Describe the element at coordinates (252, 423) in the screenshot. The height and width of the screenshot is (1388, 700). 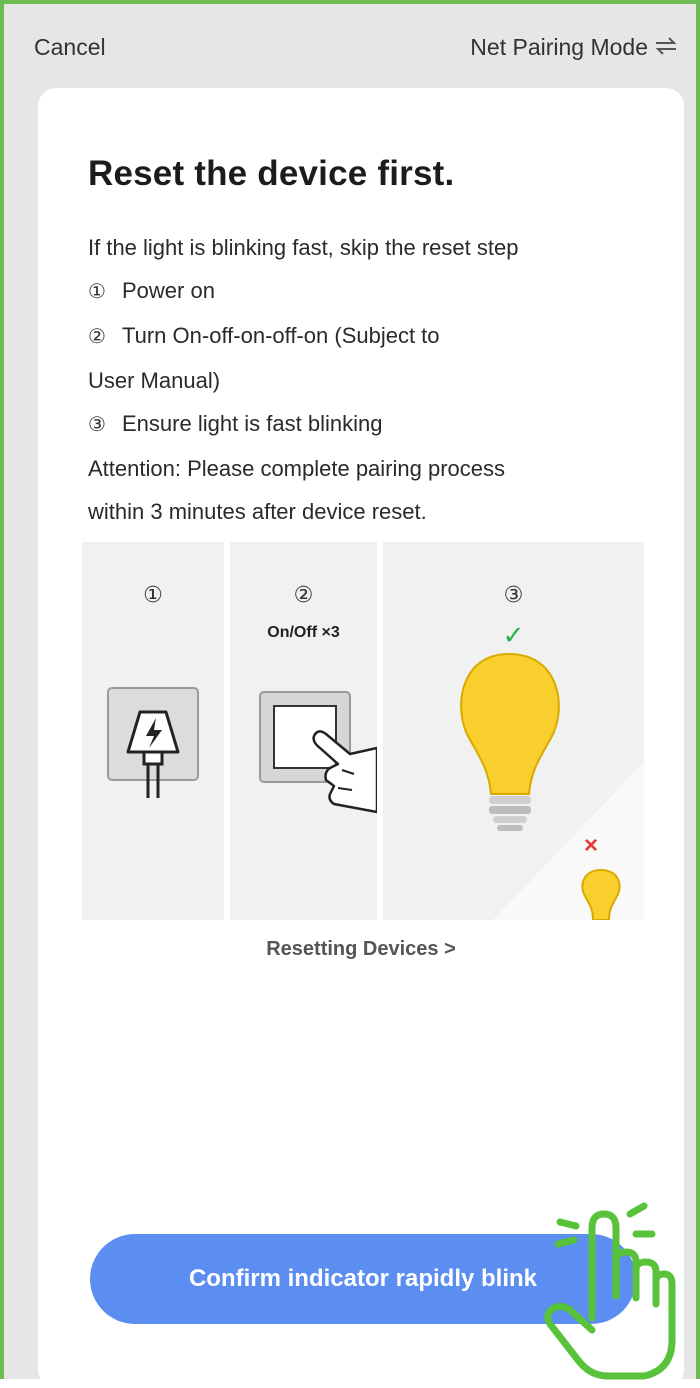
I see `step-text: Ensure light is fast blinking` at that location.